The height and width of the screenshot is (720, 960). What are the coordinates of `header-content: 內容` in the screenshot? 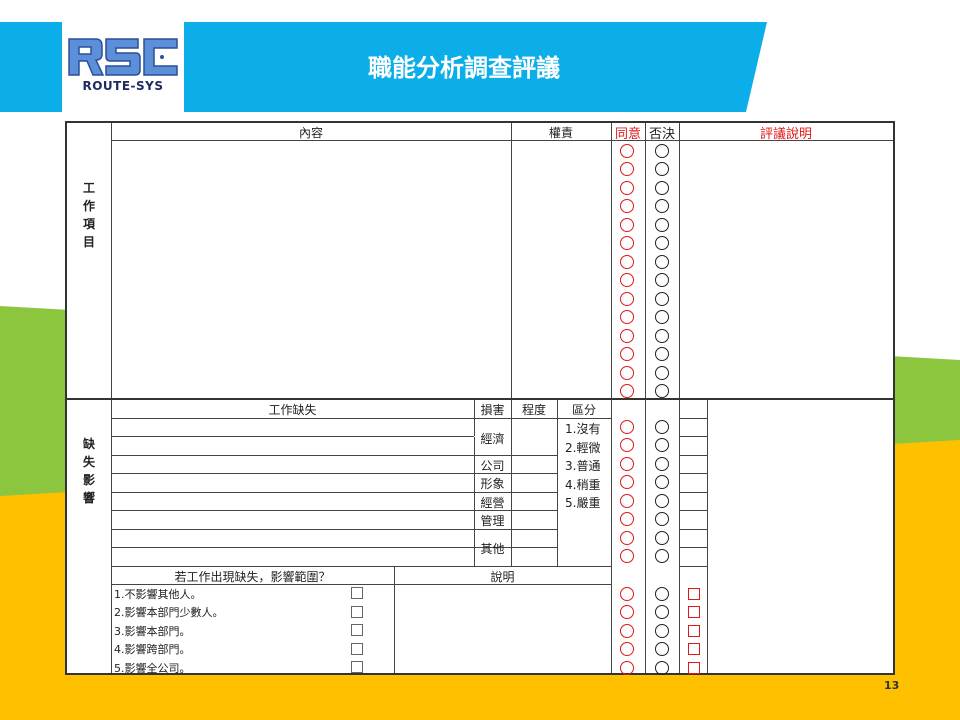 It's located at (310, 133).